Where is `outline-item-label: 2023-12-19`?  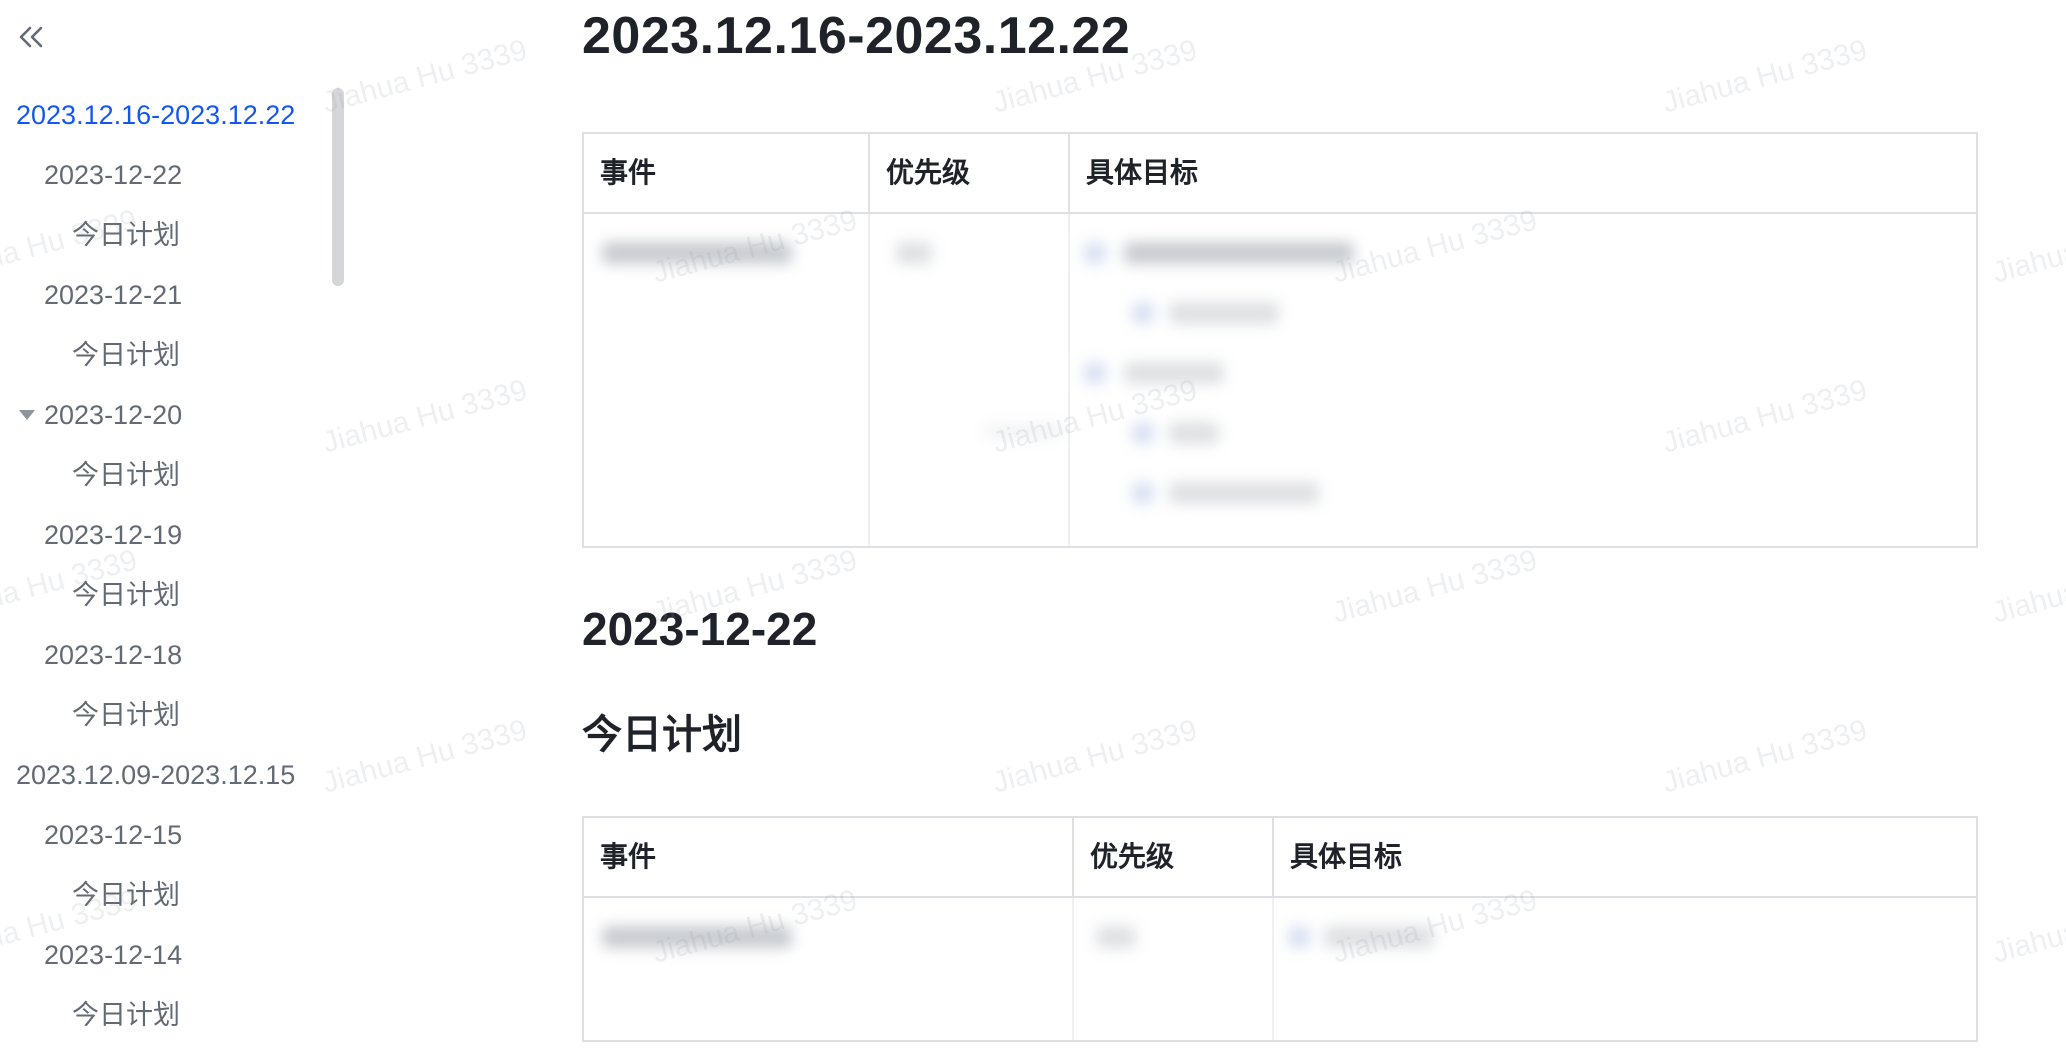
outline-item-label: 2023-12-19 is located at coordinates (113, 535).